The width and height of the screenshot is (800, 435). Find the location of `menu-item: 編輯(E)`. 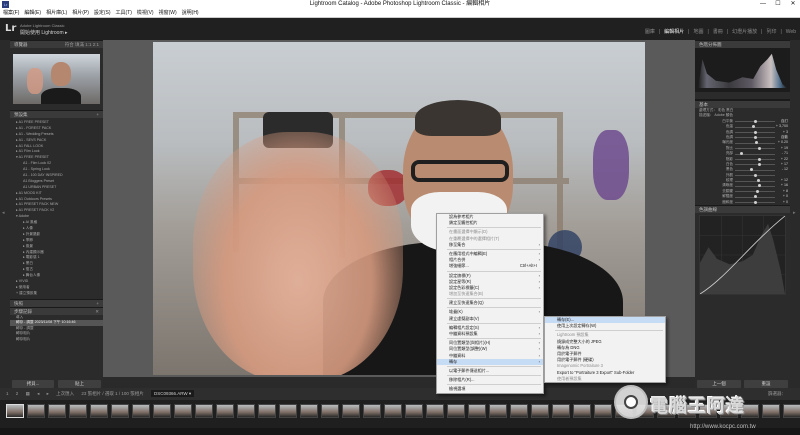

menu-item: 編輯(E) is located at coordinates (32, 13).